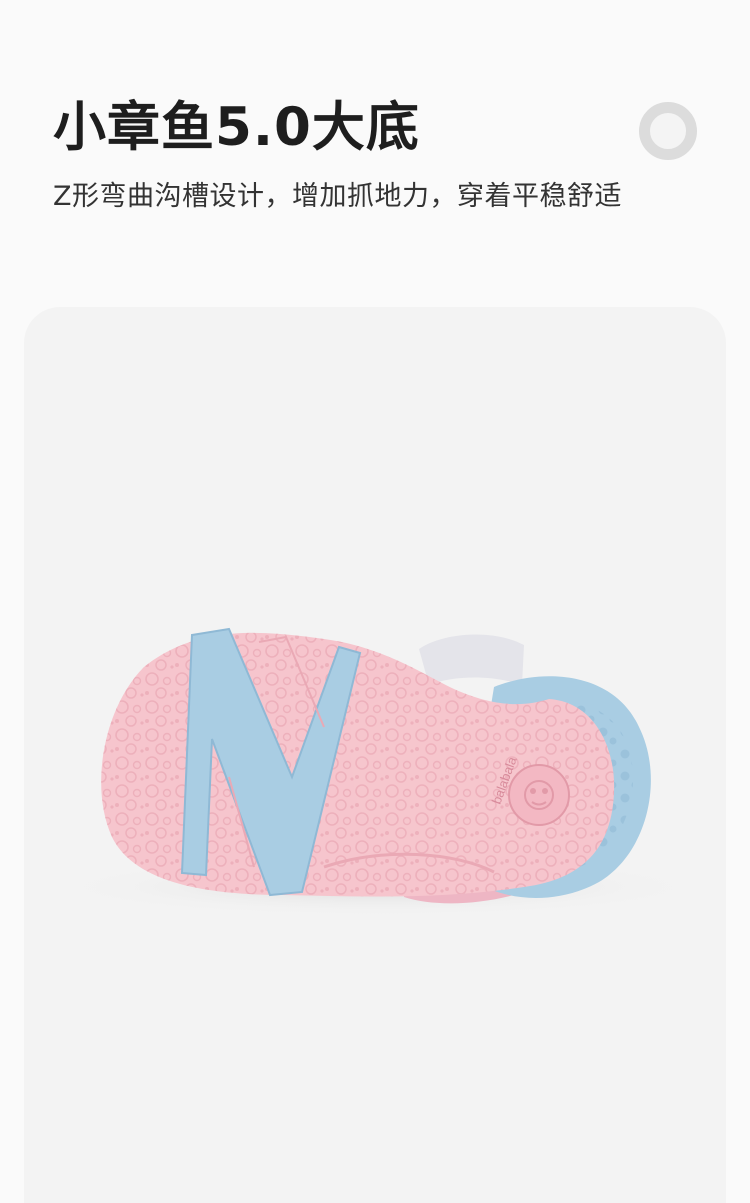 The width and height of the screenshot is (750, 1203). I want to click on ring-icon, so click(668, 131).